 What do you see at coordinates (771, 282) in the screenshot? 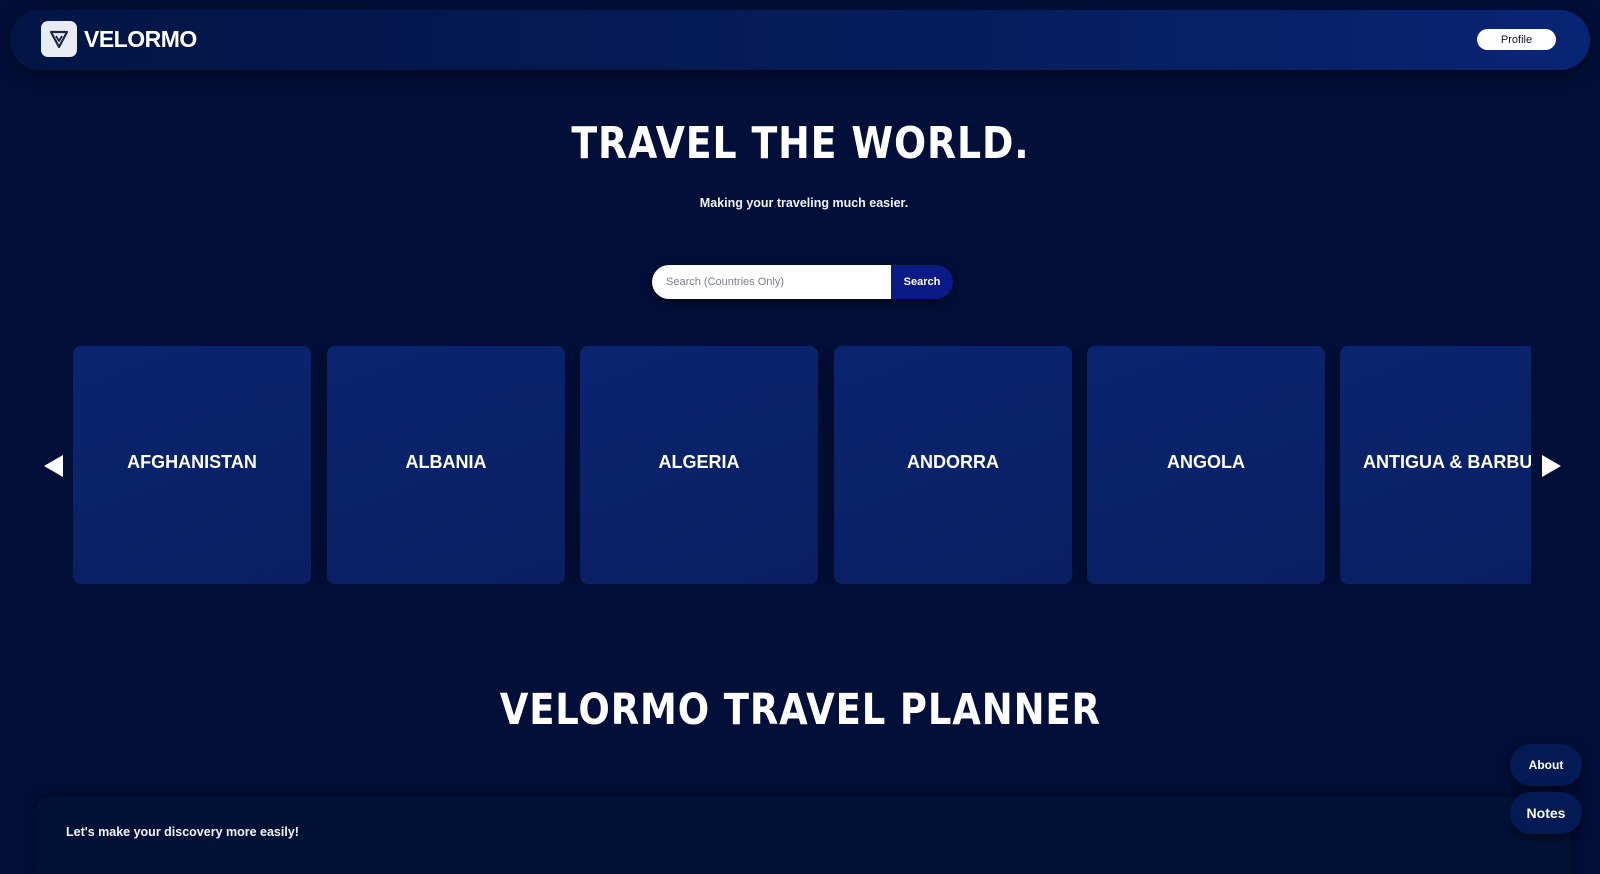
I see `search-input` at bounding box center [771, 282].